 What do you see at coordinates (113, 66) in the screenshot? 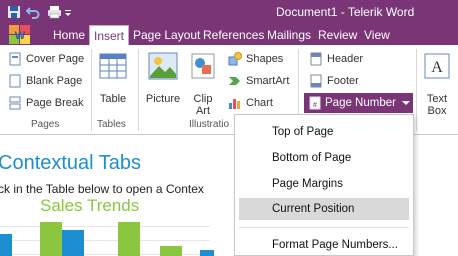
I see `table-icon` at bounding box center [113, 66].